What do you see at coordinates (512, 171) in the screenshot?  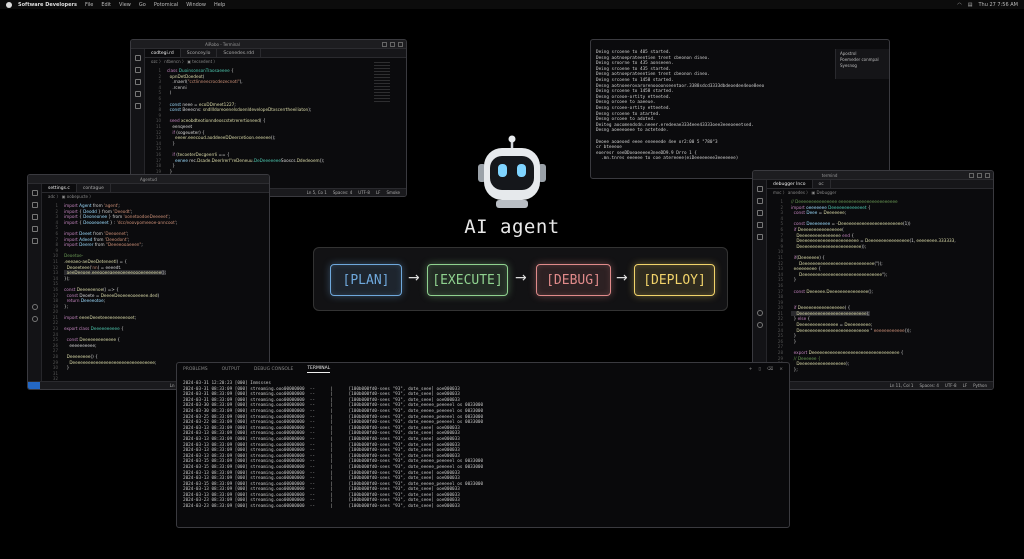 I see `robot-icon` at bounding box center [512, 171].